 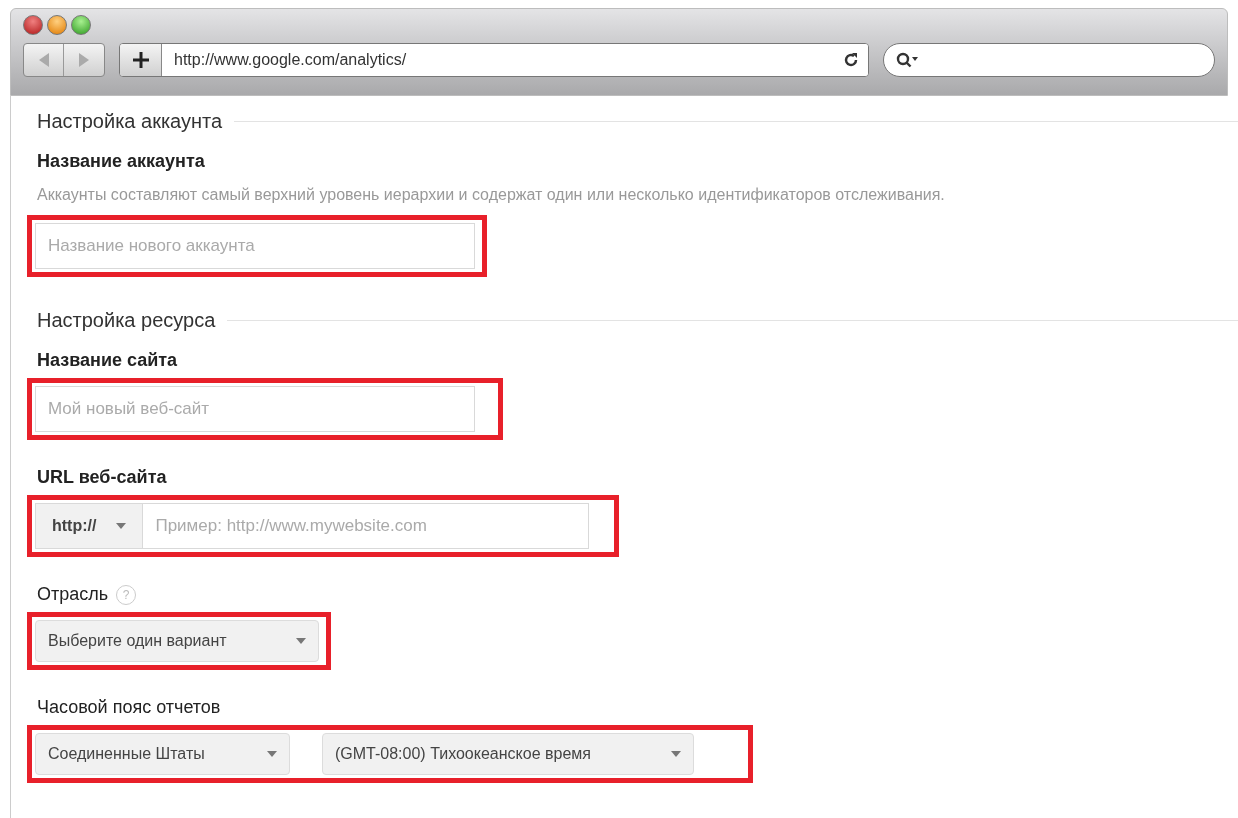 What do you see at coordinates (177, 641) in the screenshot?
I see `dropdown: Выберите один вариант` at bounding box center [177, 641].